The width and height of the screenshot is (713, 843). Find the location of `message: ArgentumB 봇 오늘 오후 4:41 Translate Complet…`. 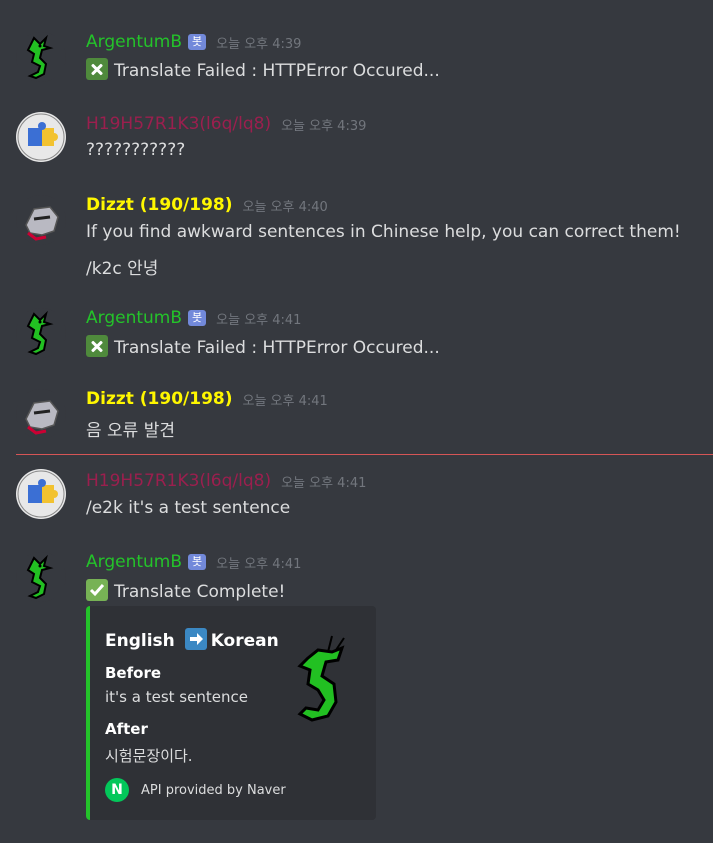

message: ArgentumB 봇 오늘 오후 4:41 Translate Complet… is located at coordinates (356, 580).